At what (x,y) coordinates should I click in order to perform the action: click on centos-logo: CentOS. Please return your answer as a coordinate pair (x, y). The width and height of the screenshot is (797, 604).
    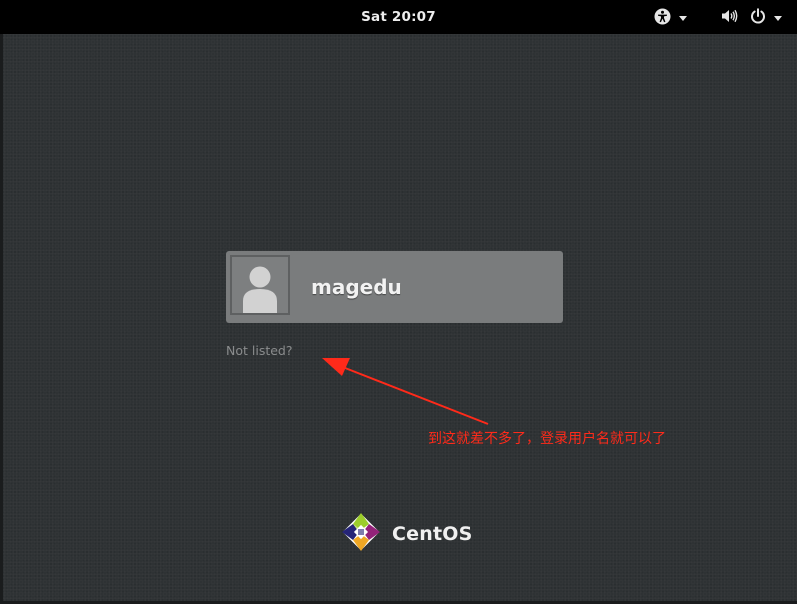
    Looking at the image, I should click on (406, 534).